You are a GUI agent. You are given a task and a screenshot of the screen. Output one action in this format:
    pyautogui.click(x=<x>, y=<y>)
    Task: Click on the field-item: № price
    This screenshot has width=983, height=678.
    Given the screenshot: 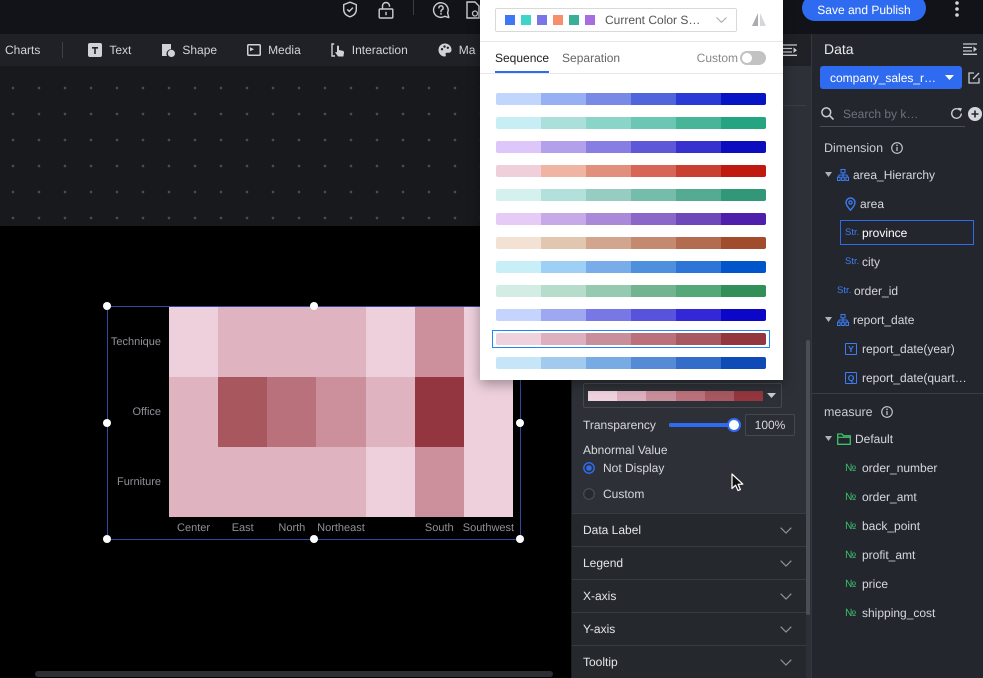 What is the action you would take?
    pyautogui.click(x=907, y=583)
    